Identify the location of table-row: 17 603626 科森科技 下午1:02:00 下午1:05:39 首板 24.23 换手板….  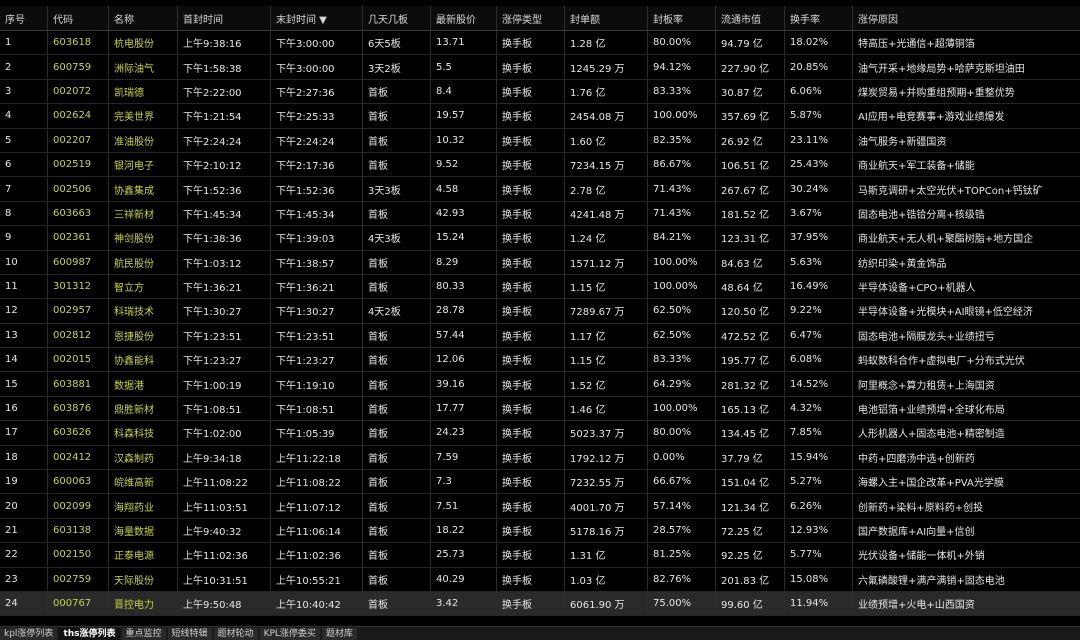
(540, 433).